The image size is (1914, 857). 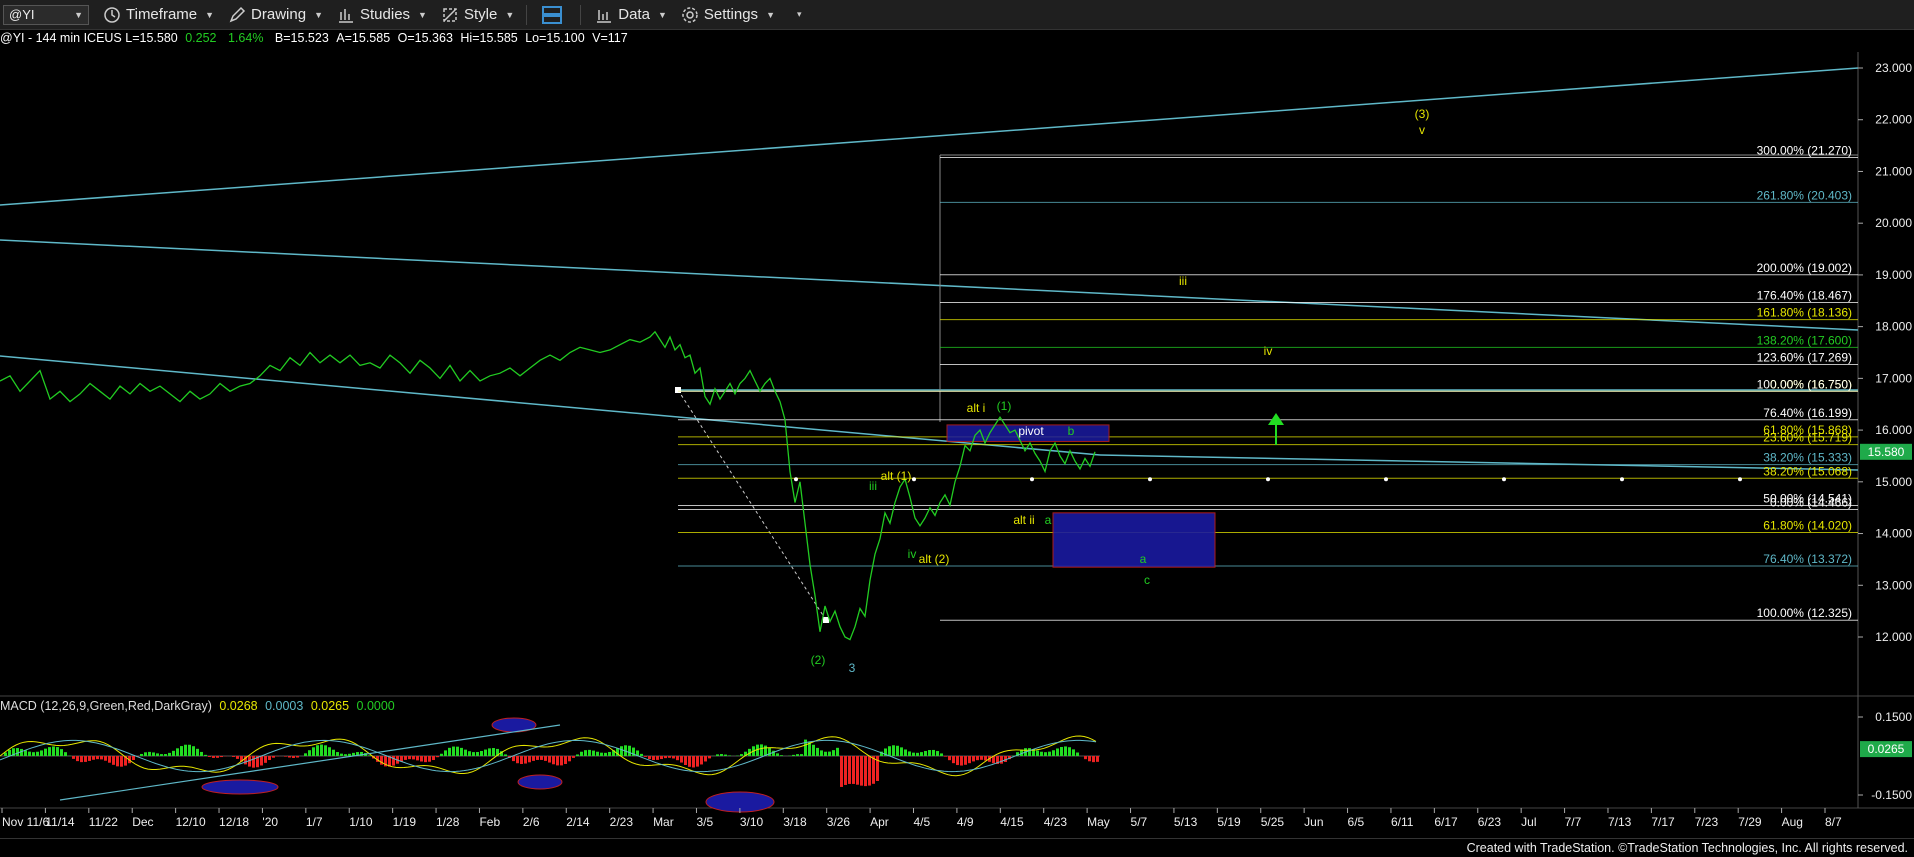 I want to click on x-tick-label: 12/10, so click(x=191, y=822).